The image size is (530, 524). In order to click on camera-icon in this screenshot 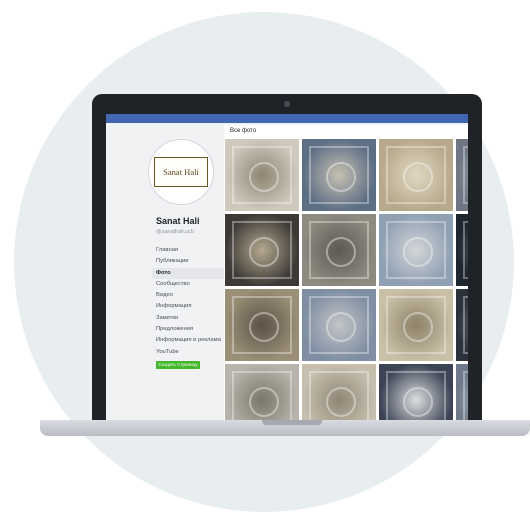, I will do `click(287, 104)`.